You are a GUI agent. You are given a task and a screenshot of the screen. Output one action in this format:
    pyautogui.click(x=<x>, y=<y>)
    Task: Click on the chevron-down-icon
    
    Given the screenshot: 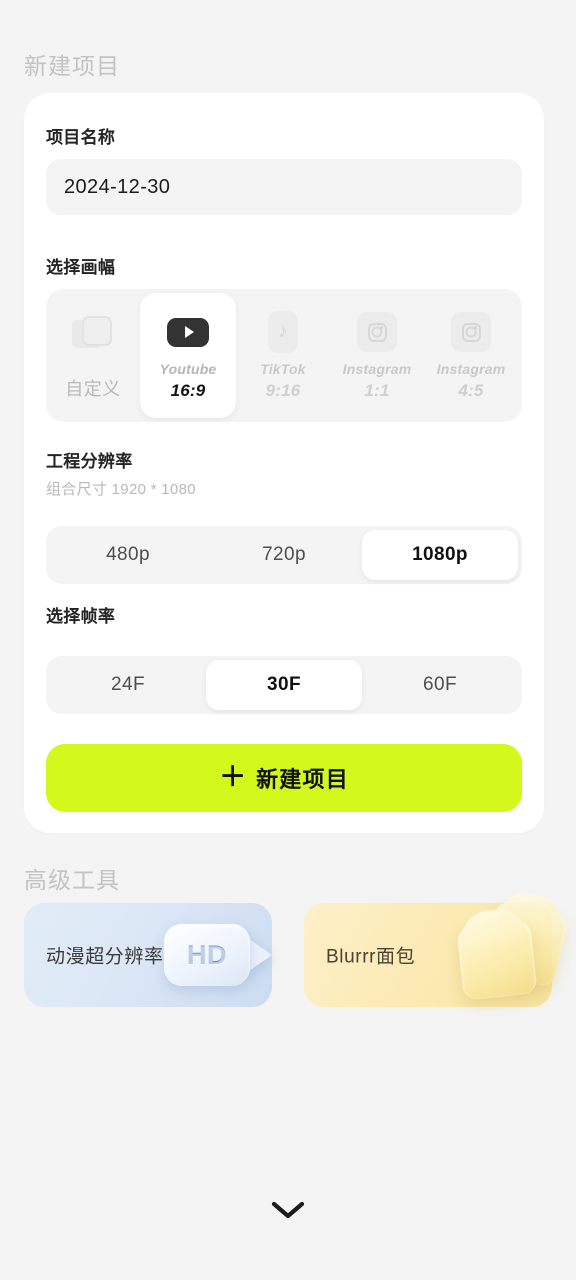 What is the action you would take?
    pyautogui.click(x=288, y=1210)
    